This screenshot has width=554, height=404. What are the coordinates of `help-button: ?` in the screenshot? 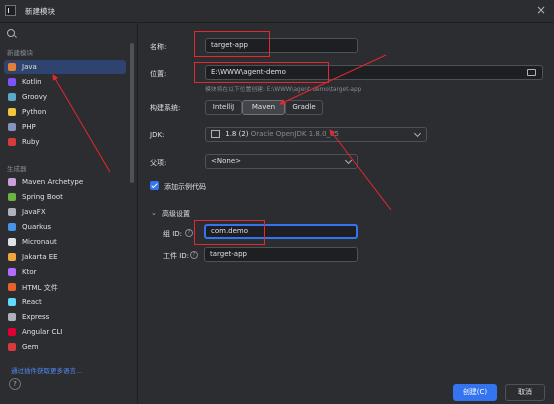 It's located at (15, 384).